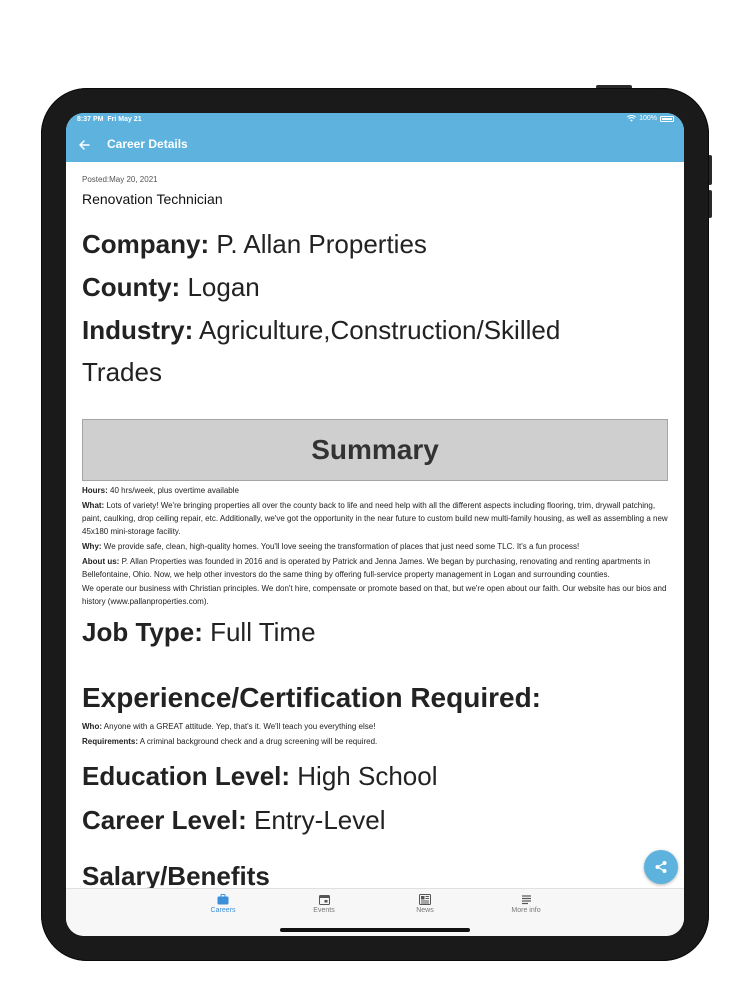 The width and height of the screenshot is (750, 1000). Describe the element at coordinates (147, 144) in the screenshot. I see `page-title: Career Details` at that location.